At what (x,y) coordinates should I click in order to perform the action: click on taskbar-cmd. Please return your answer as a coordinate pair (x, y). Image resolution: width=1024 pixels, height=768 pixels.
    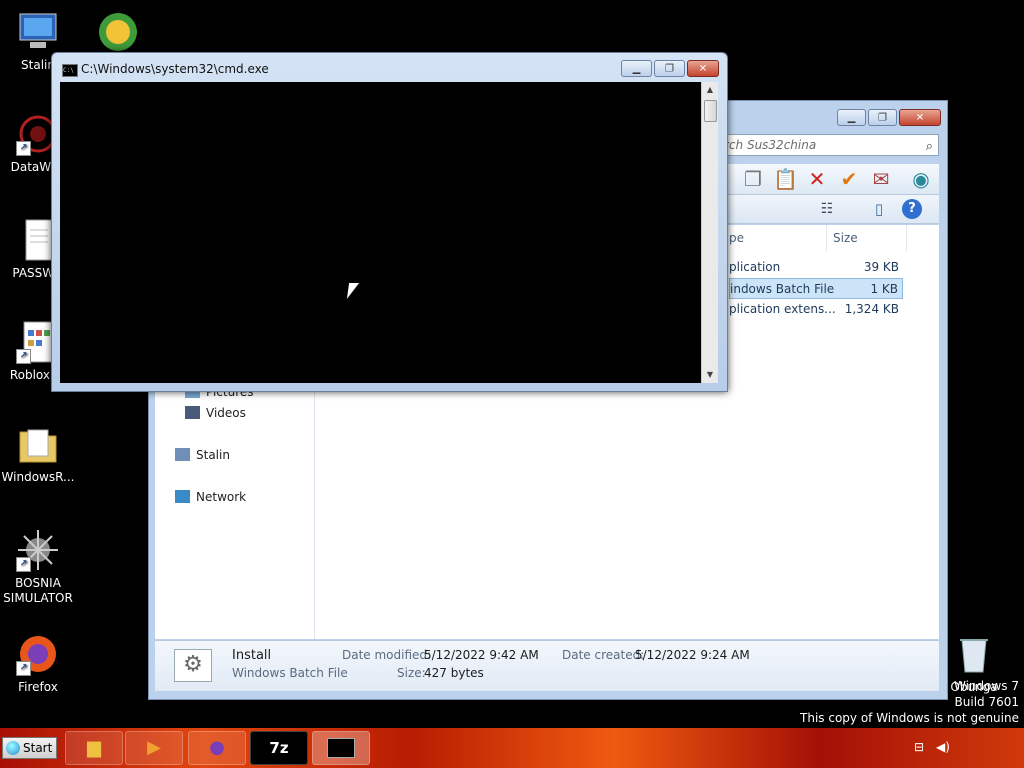
    Looking at the image, I should click on (341, 748).